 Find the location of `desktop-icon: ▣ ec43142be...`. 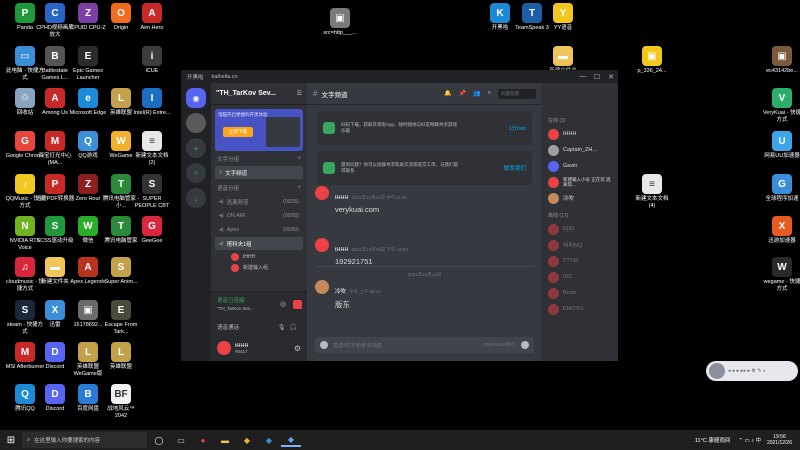

desktop-icon: ▣ ec43142be... is located at coordinates (781, 60).